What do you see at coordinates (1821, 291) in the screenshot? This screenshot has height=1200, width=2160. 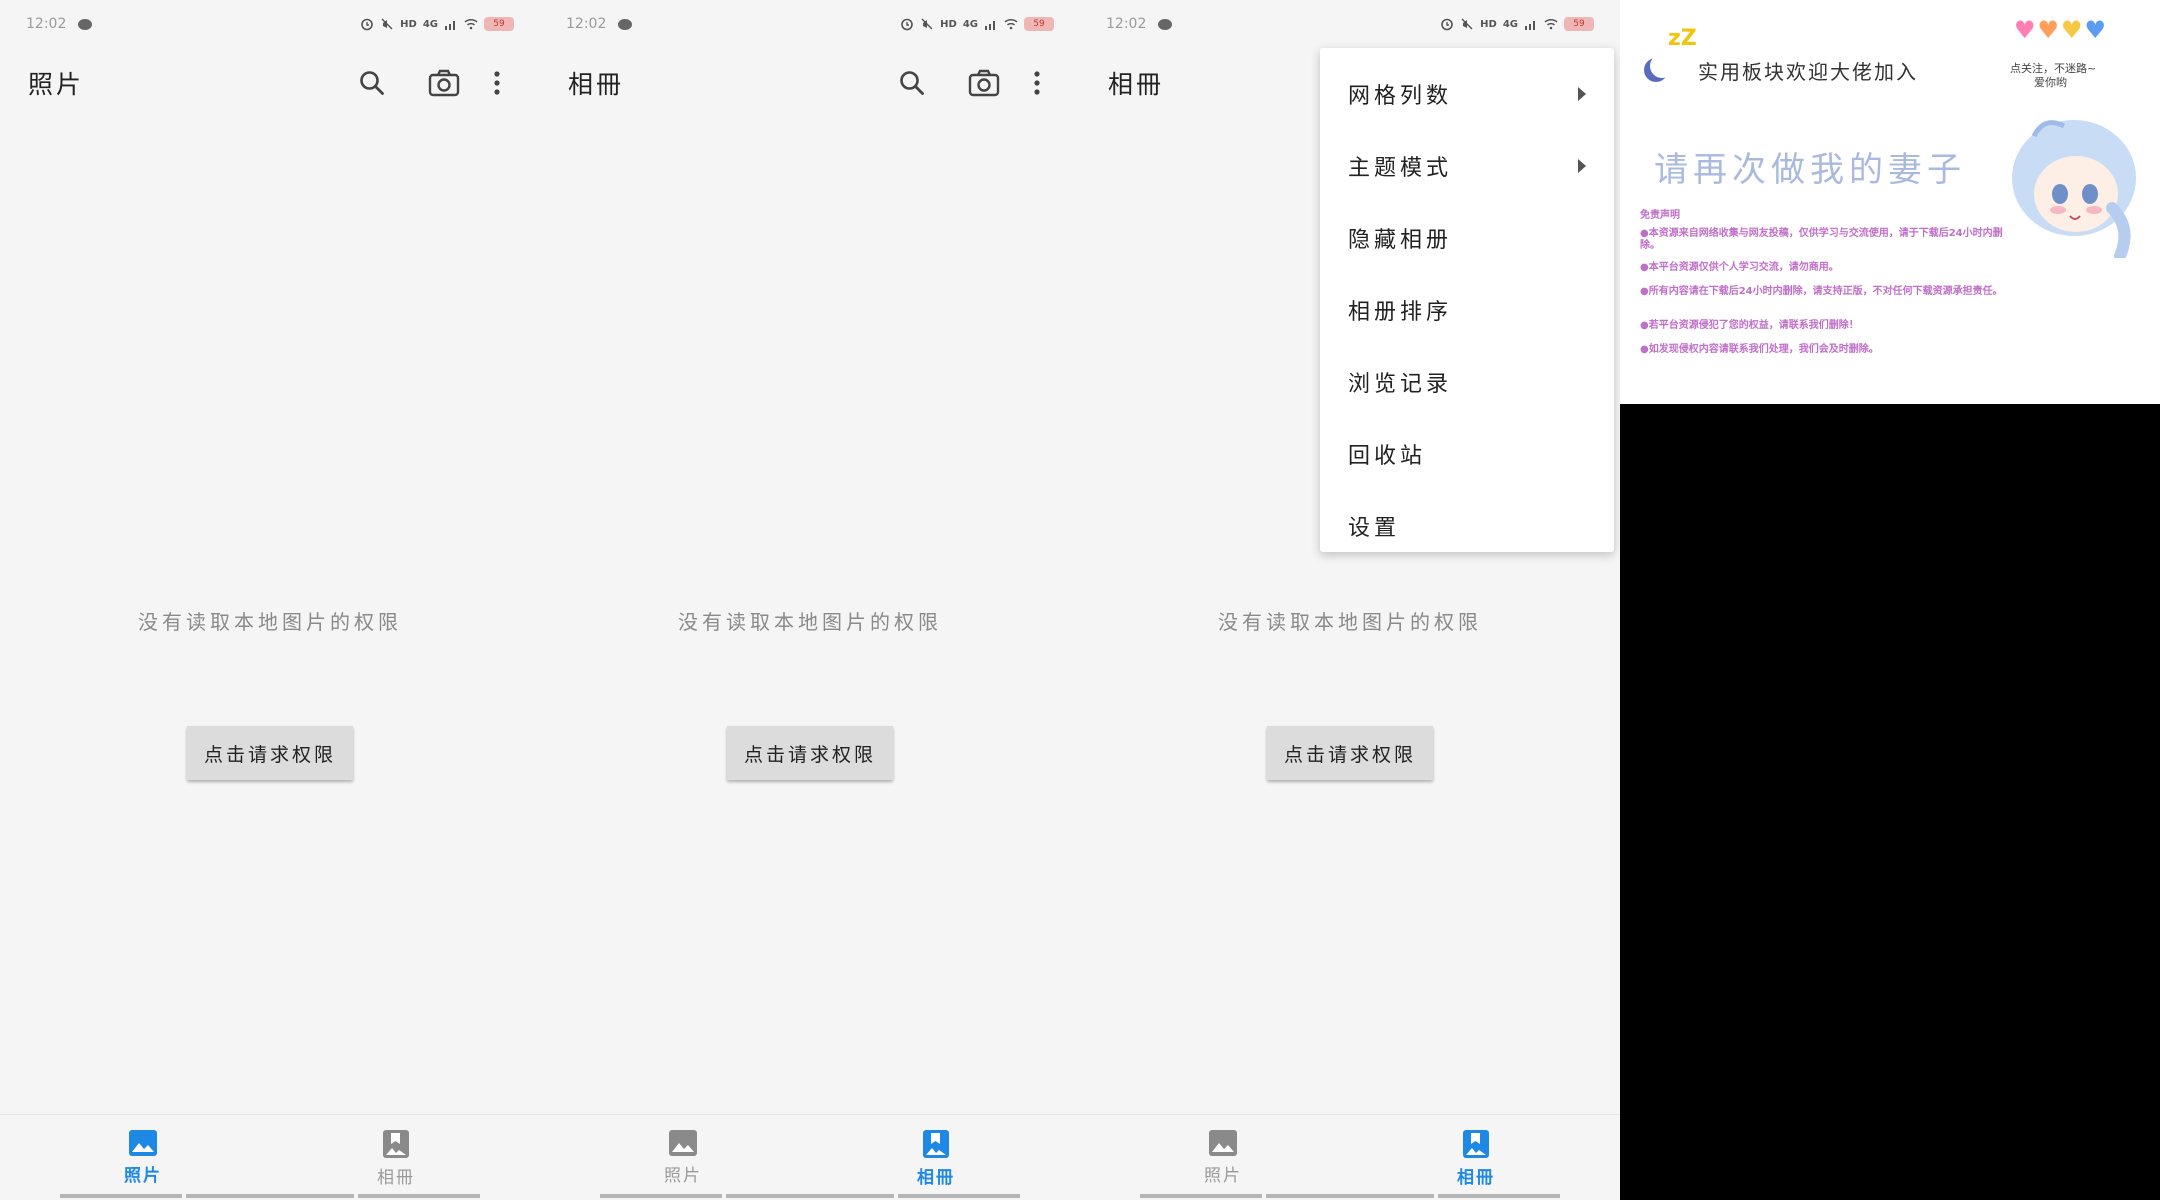 I see `disclaimer-line: ●所有内容请在下载后24小时内删除，请支持正版，不对任何下载资源承担责任。` at bounding box center [1821, 291].